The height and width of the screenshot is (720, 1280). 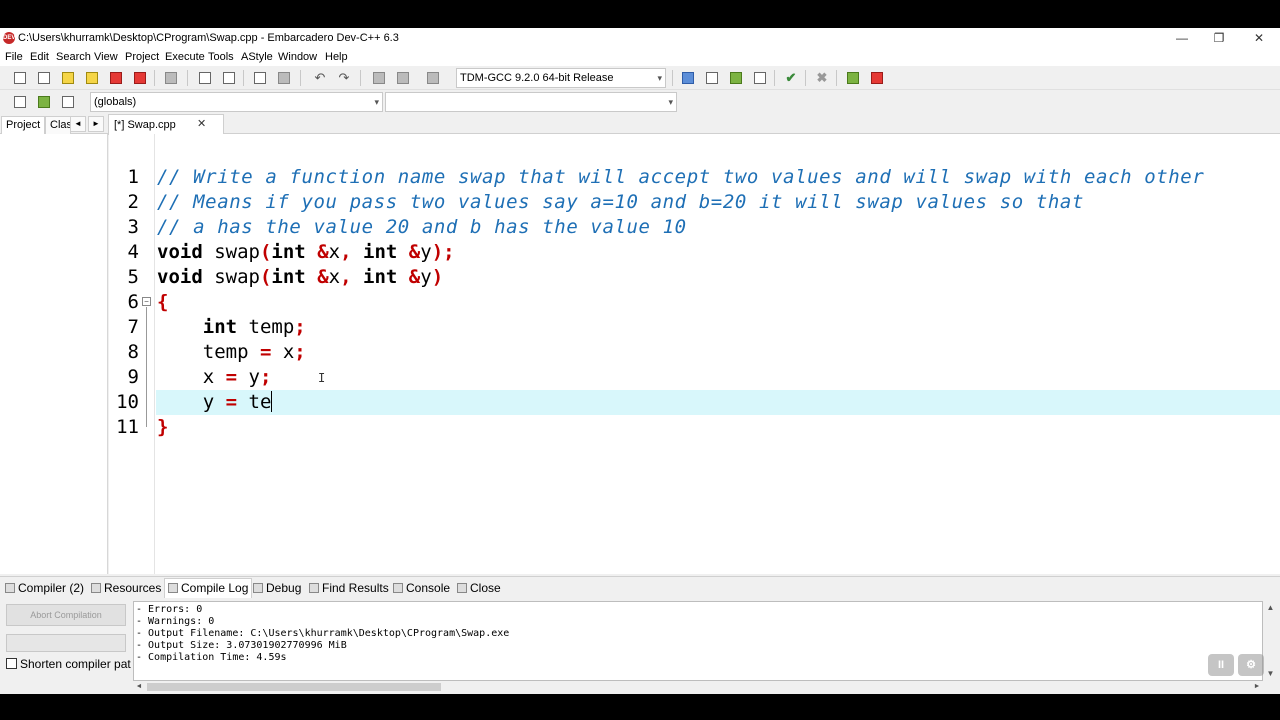 What do you see at coordinates (211, 657) in the screenshot?
I see `log-line: - Compilation Time: 4.59s` at bounding box center [211, 657].